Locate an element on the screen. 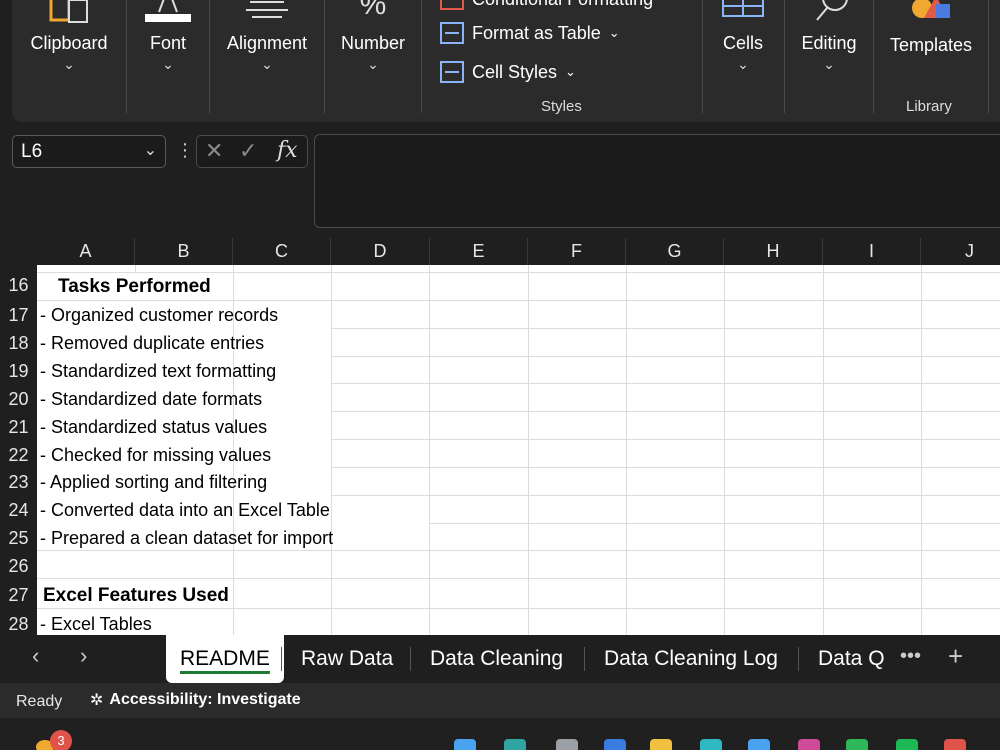 This screenshot has height=750, width=1000. chrome-icon is located at coordinates (955, 744).